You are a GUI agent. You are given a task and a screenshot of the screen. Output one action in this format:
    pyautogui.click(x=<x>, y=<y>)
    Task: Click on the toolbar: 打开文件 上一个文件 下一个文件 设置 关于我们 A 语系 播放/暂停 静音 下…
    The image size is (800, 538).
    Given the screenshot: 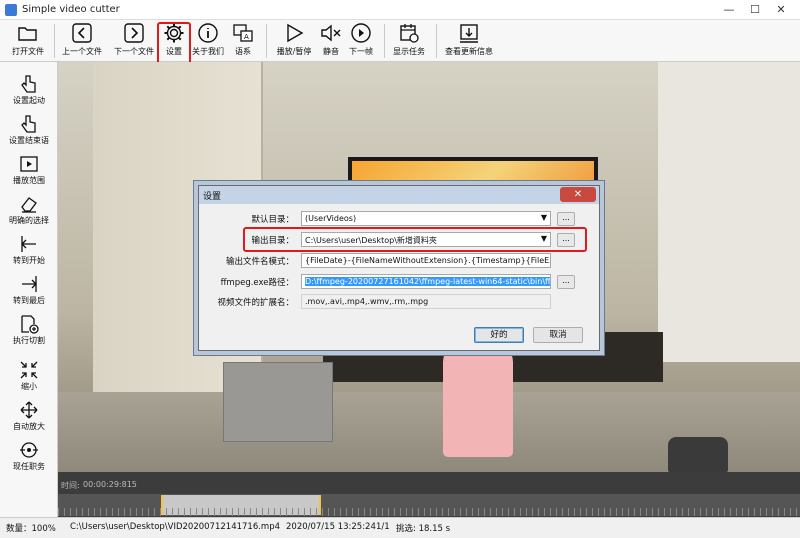 What is the action you would take?
    pyautogui.click(x=400, y=41)
    